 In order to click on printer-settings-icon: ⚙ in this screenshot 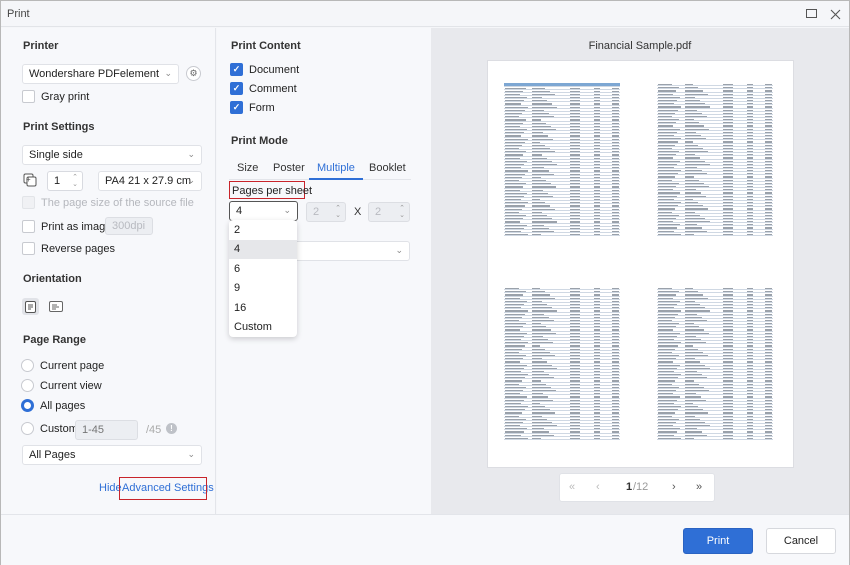, I will do `click(193, 73)`.